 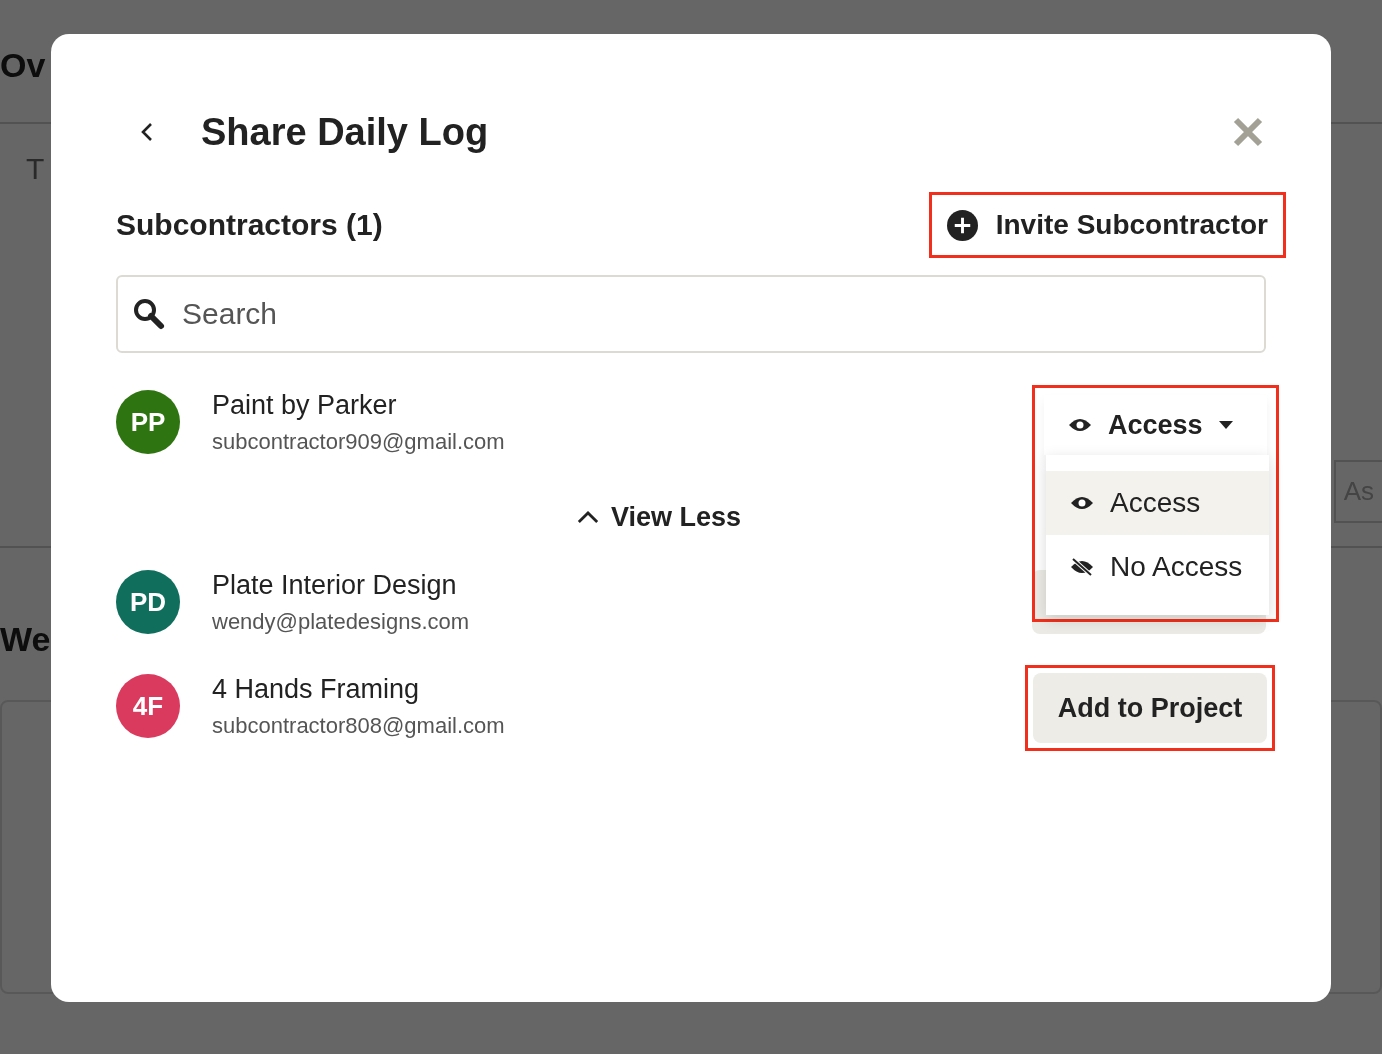 I want to click on page-heading: We, so click(x=25, y=639).